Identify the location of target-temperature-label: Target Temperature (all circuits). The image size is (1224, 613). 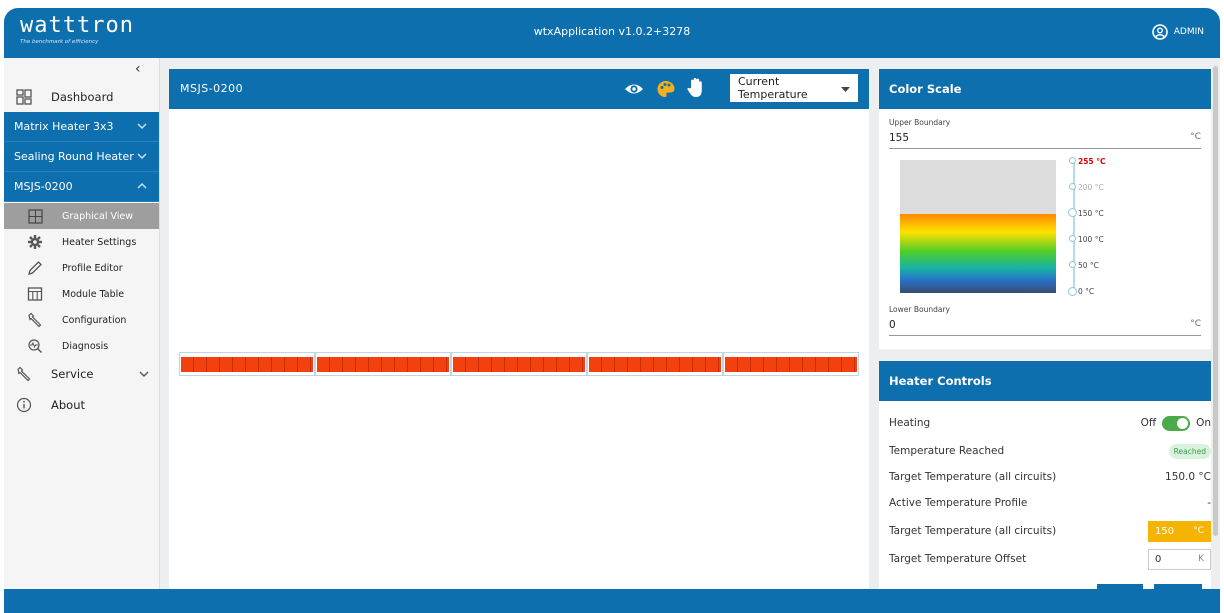
(973, 477).